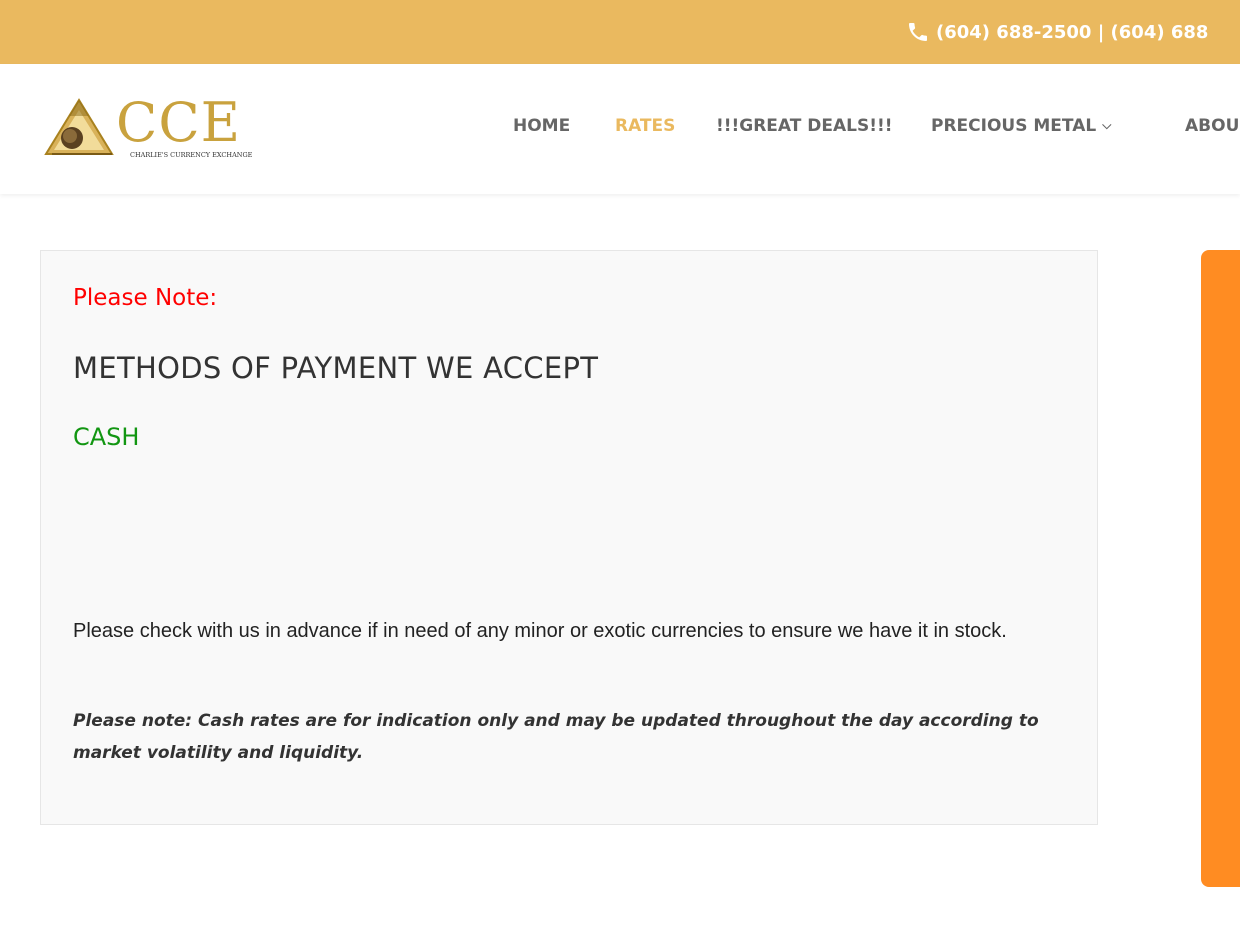 This screenshot has width=1240, height=930. Describe the element at coordinates (1212, 126) in the screenshot. I see `nav-about: ABOU` at that location.